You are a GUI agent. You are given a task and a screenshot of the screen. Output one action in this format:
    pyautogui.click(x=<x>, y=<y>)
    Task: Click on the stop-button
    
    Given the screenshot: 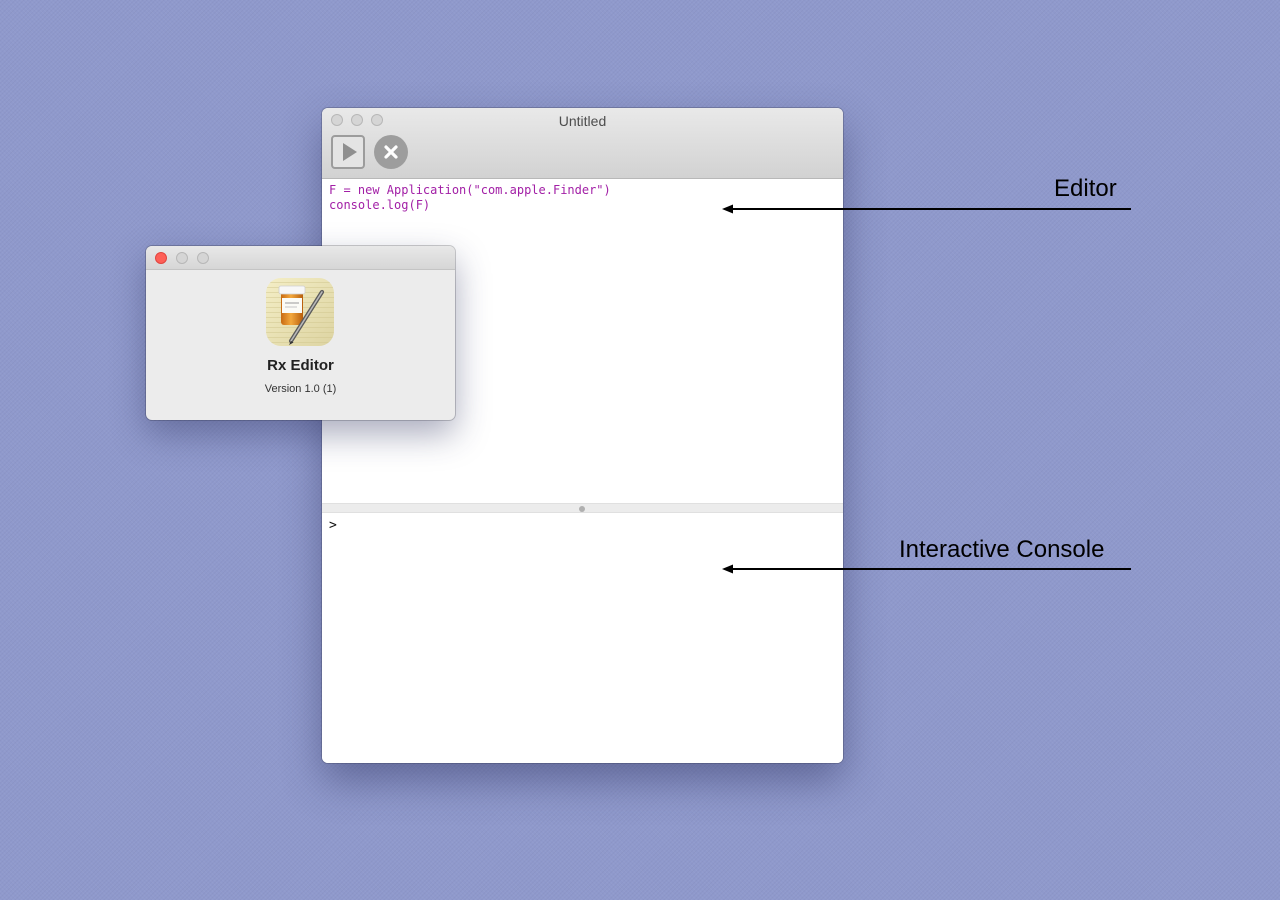 What is the action you would take?
    pyautogui.click(x=391, y=152)
    